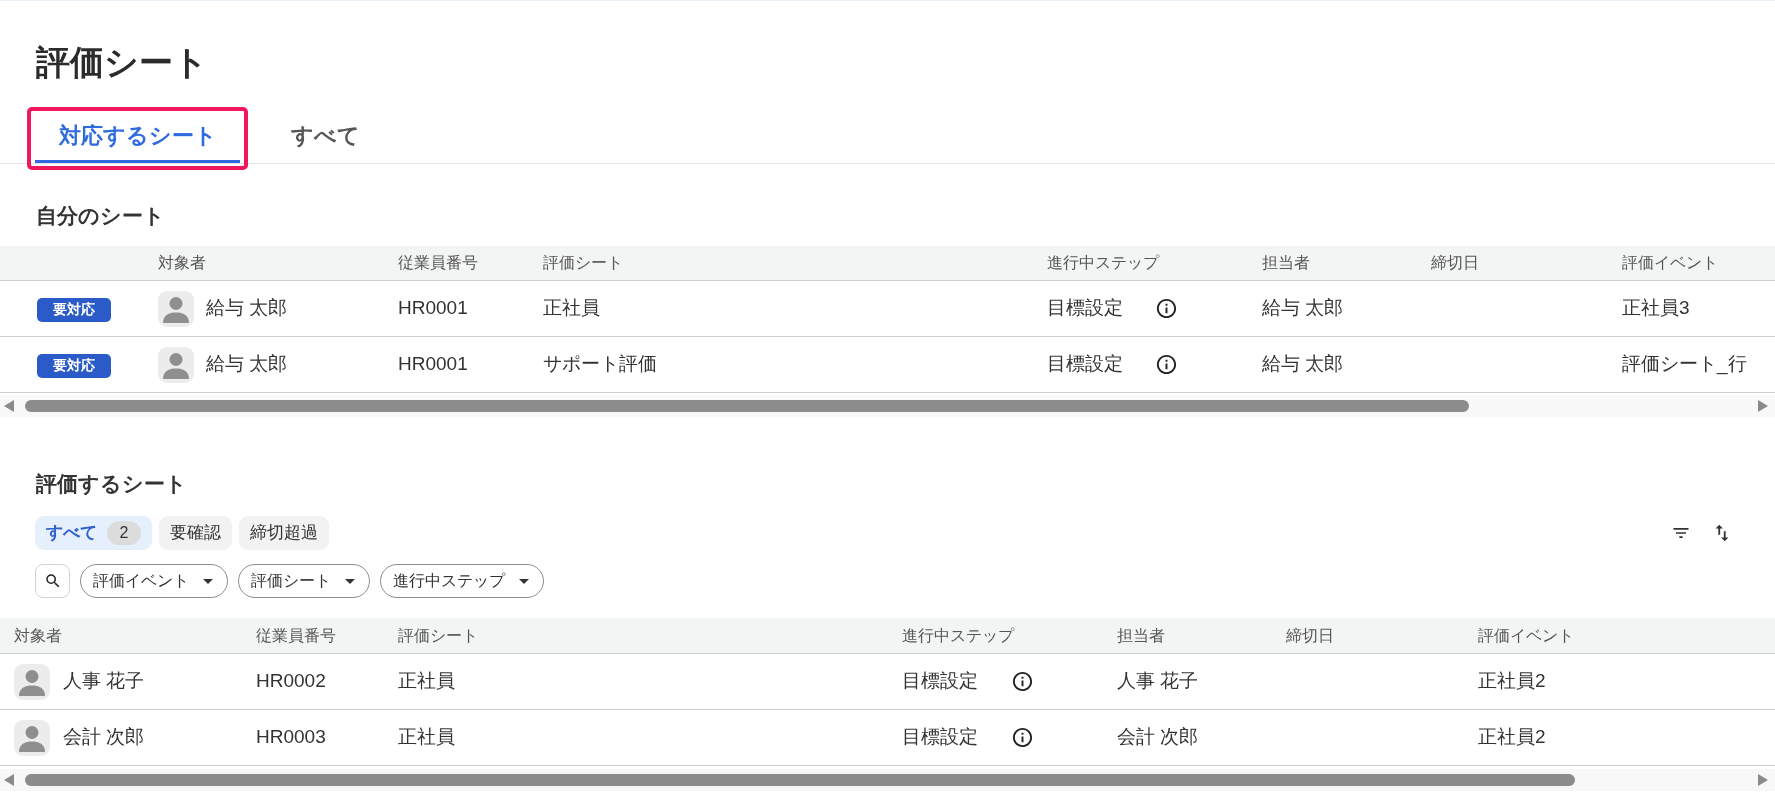 The height and width of the screenshot is (801, 1775). Describe the element at coordinates (100, 216) in the screenshot. I see `section-title: 自分のシート` at that location.